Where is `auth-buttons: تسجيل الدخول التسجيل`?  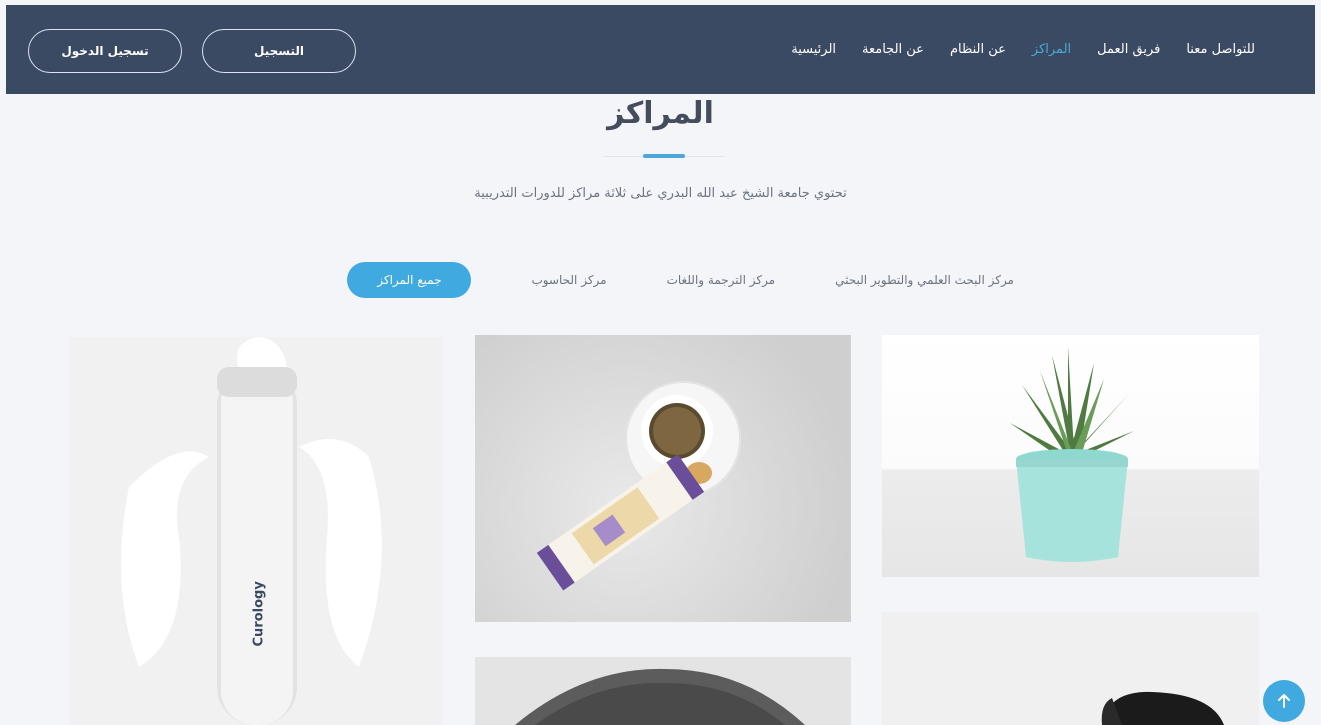
auth-buttons: تسجيل الدخول التسجيل is located at coordinates (192, 51).